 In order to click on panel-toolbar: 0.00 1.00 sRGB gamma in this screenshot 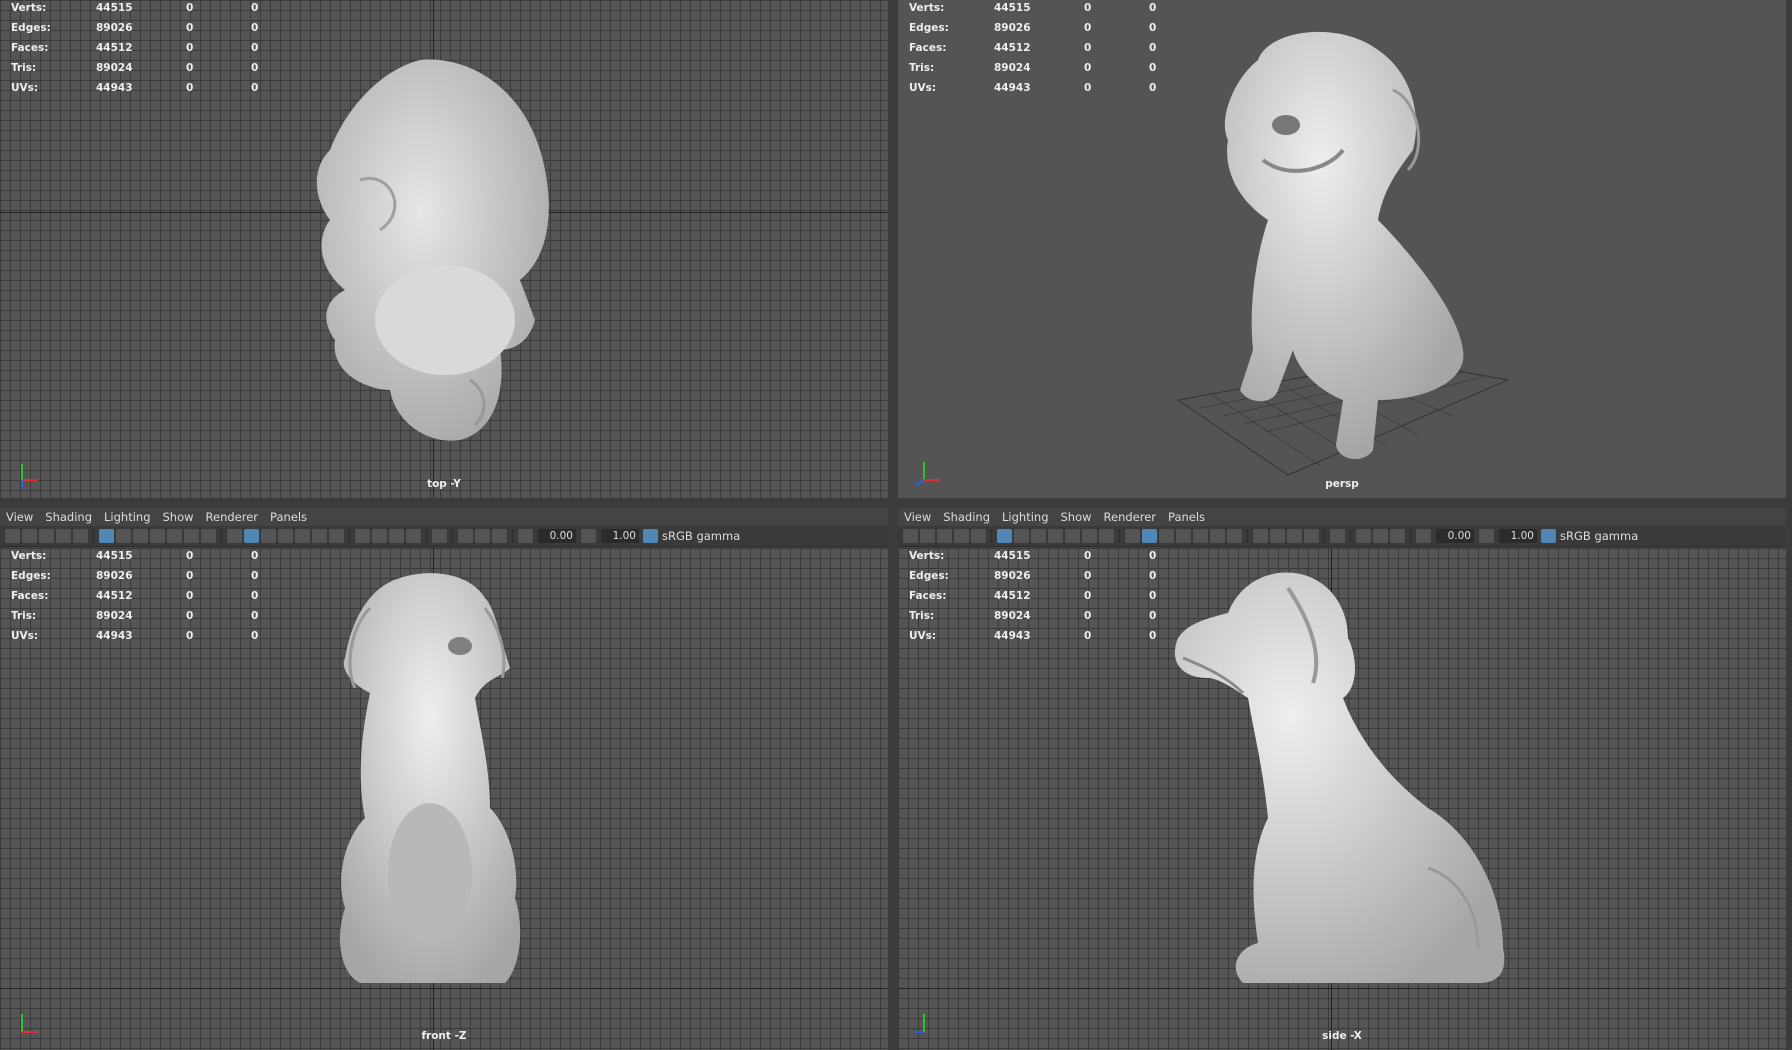, I will do `click(444, 536)`.